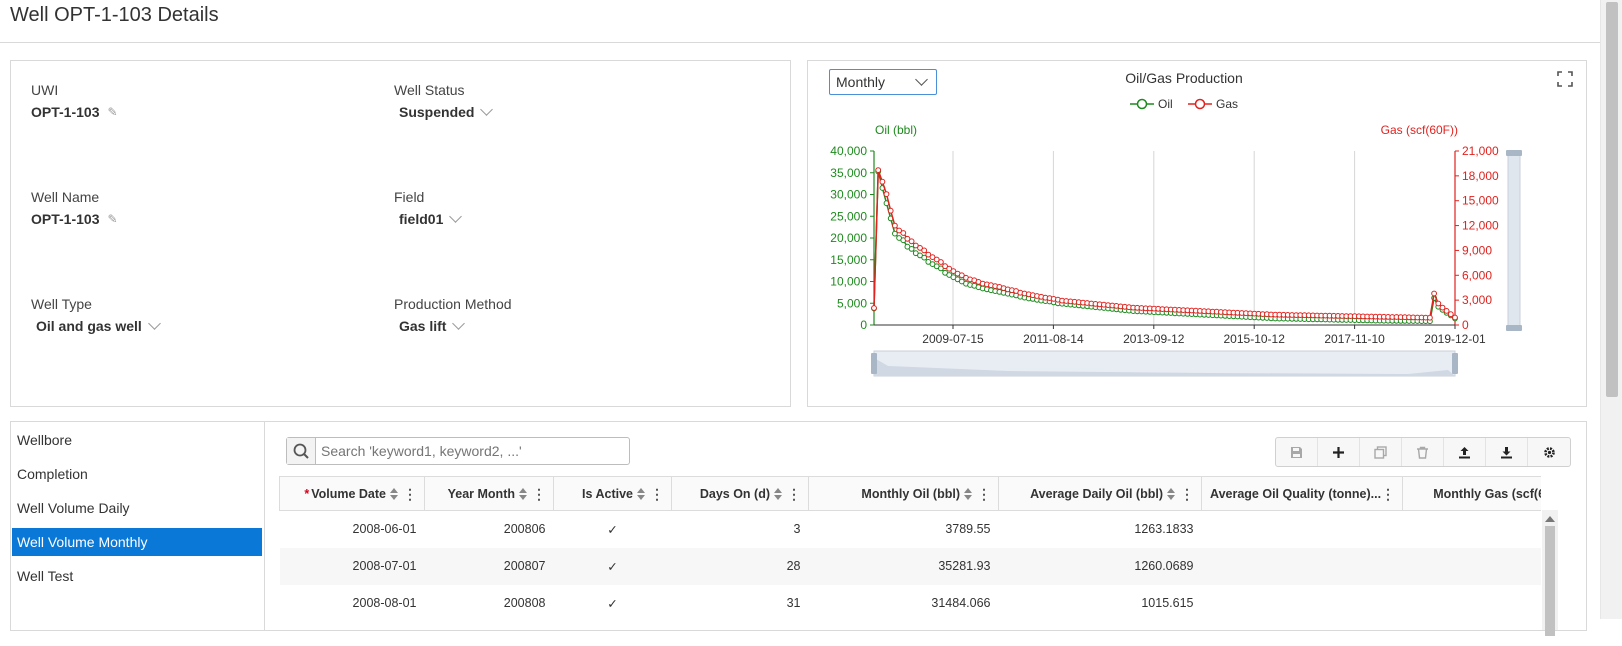  I want to click on legend-gas-marker, so click(1200, 104).